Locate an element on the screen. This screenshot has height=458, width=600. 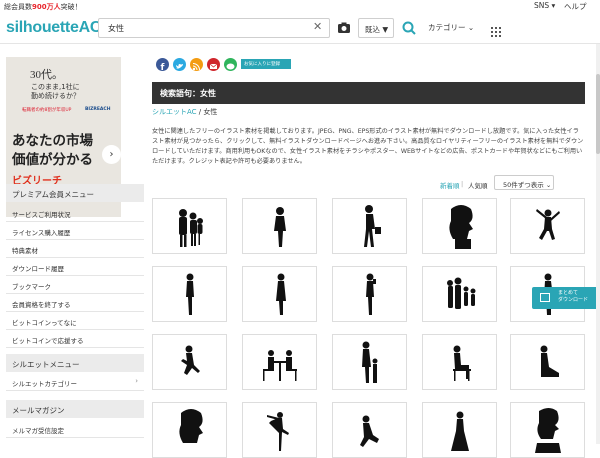
ad-line2: このまま,1社に 勤め続けるか？ is located at coordinates (55, 91).